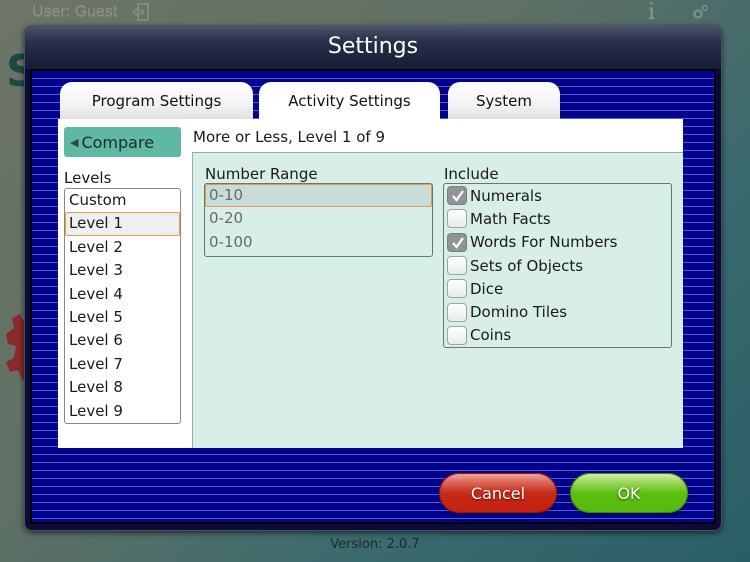 The height and width of the screenshot is (562, 750). Describe the element at coordinates (122, 340) in the screenshot. I see `level-item-6: Level 6` at that location.